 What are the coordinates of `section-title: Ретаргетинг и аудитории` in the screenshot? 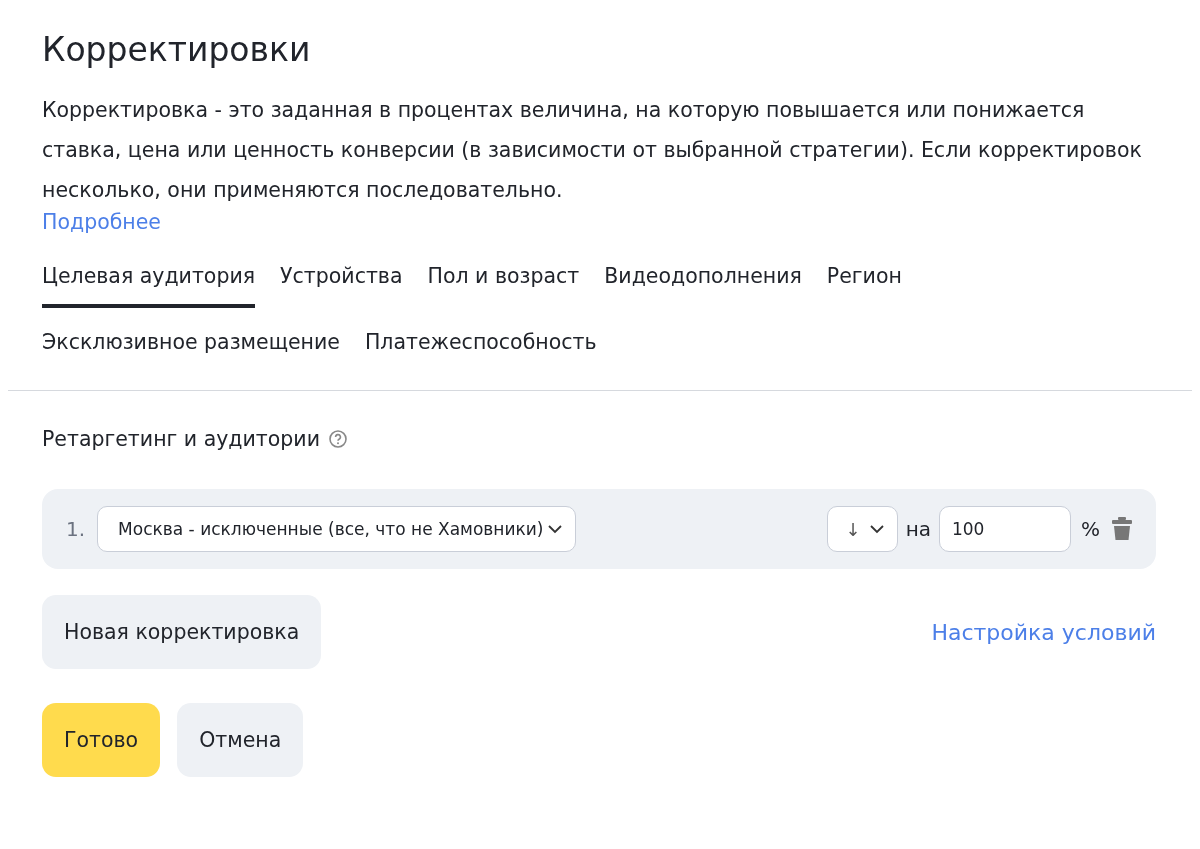 It's located at (181, 439).